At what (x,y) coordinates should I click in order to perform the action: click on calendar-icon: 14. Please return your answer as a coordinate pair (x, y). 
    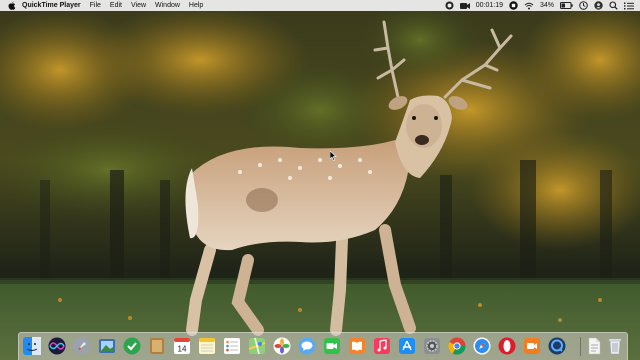
    Looking at the image, I should click on (182, 346).